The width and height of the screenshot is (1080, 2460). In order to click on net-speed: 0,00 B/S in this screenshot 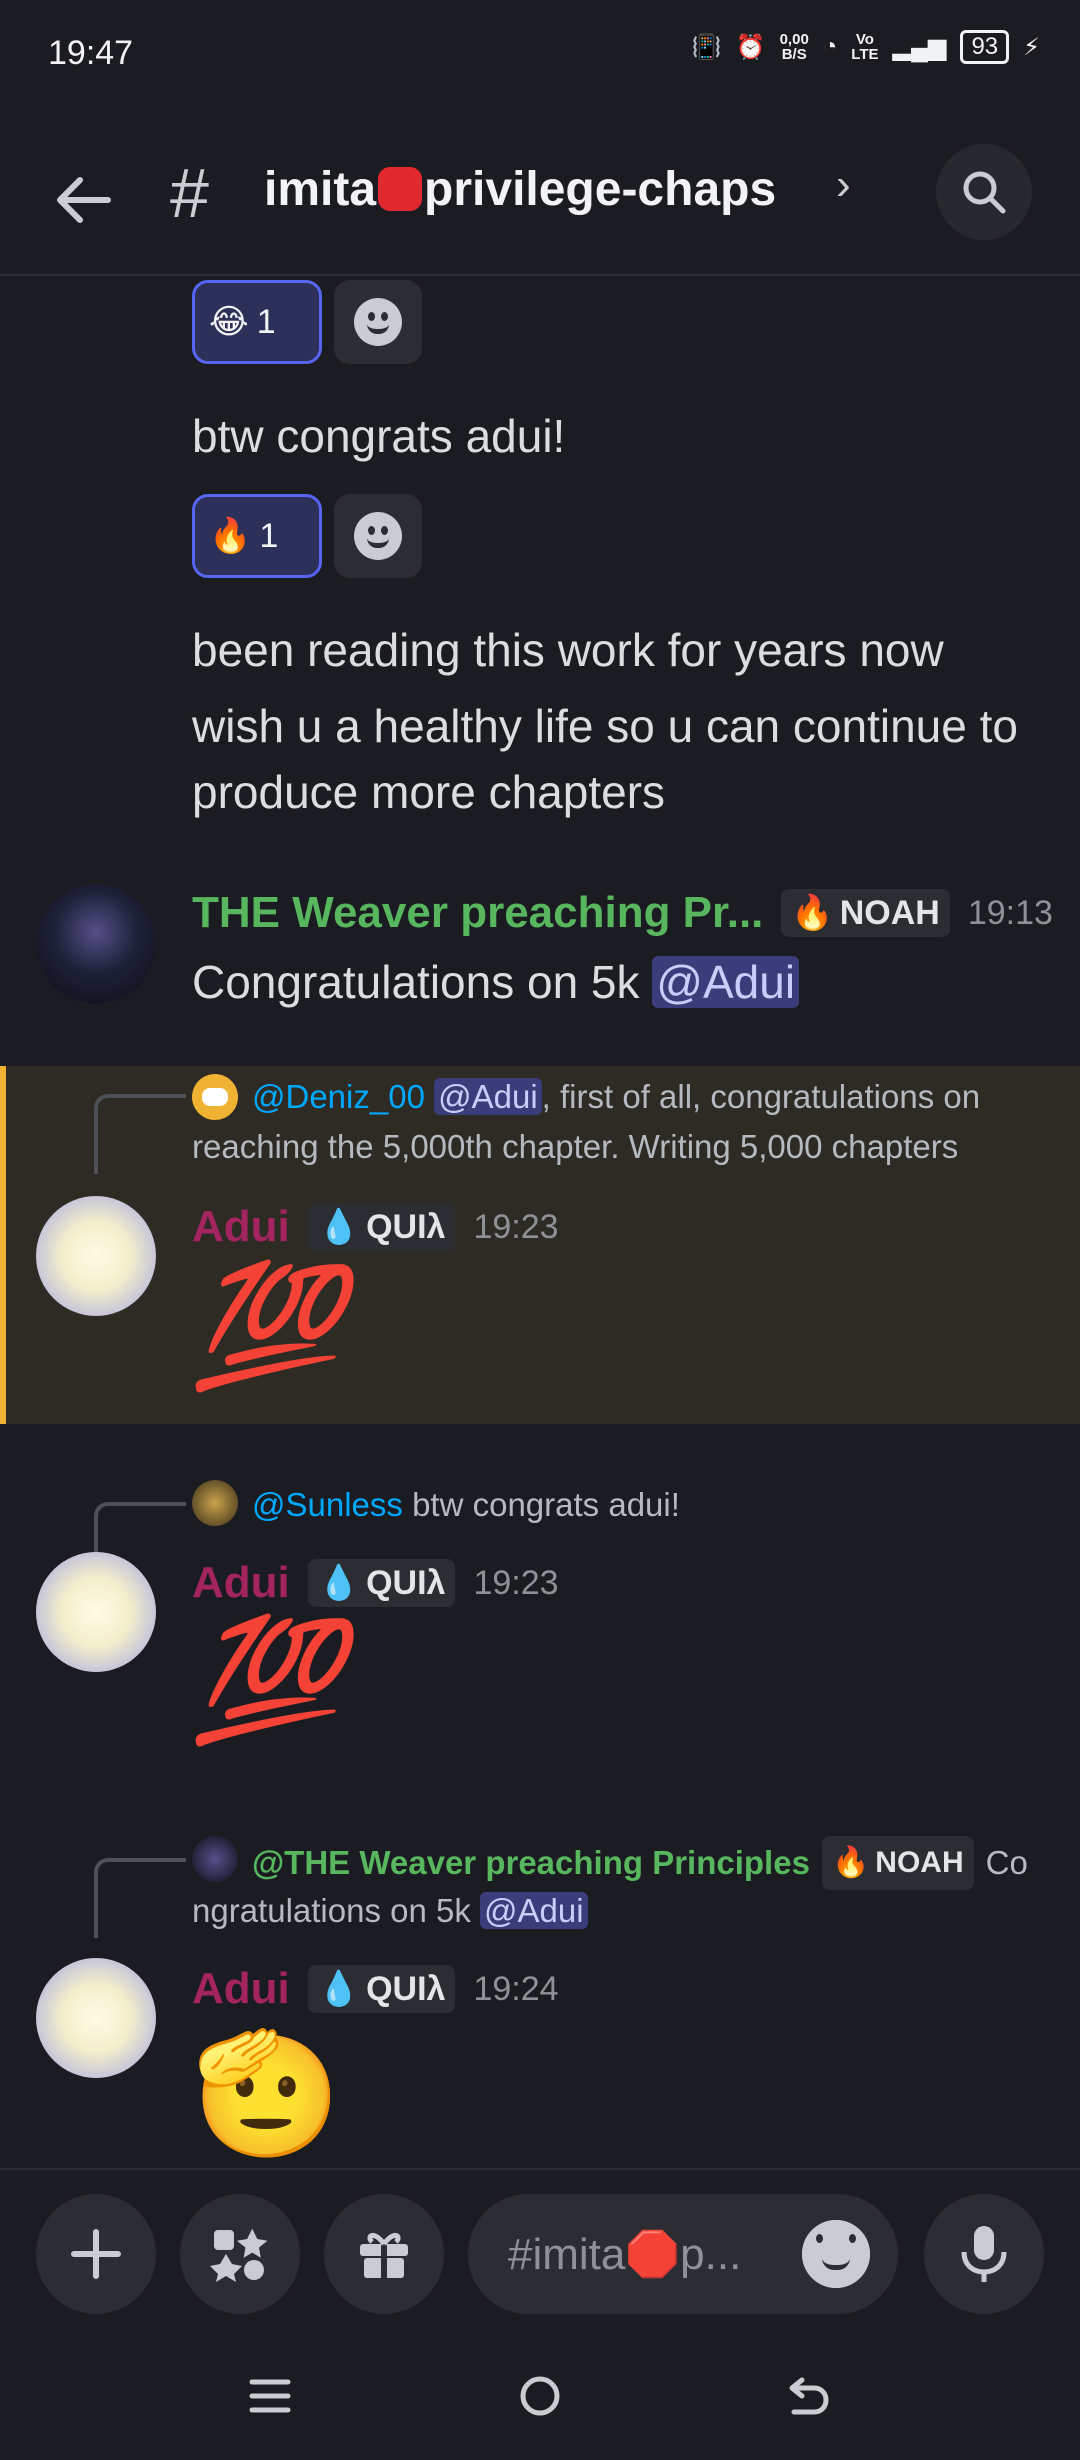, I will do `click(794, 47)`.